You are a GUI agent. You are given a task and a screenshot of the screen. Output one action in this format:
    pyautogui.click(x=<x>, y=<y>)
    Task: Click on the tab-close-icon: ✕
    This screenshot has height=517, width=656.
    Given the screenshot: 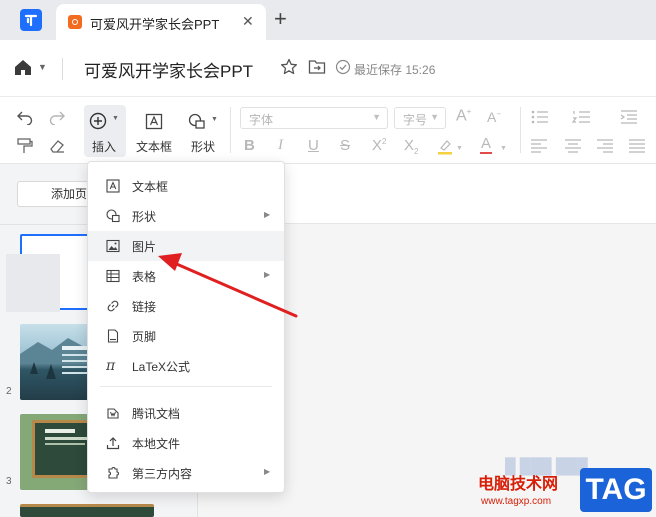 What is the action you would take?
    pyautogui.click(x=248, y=21)
    